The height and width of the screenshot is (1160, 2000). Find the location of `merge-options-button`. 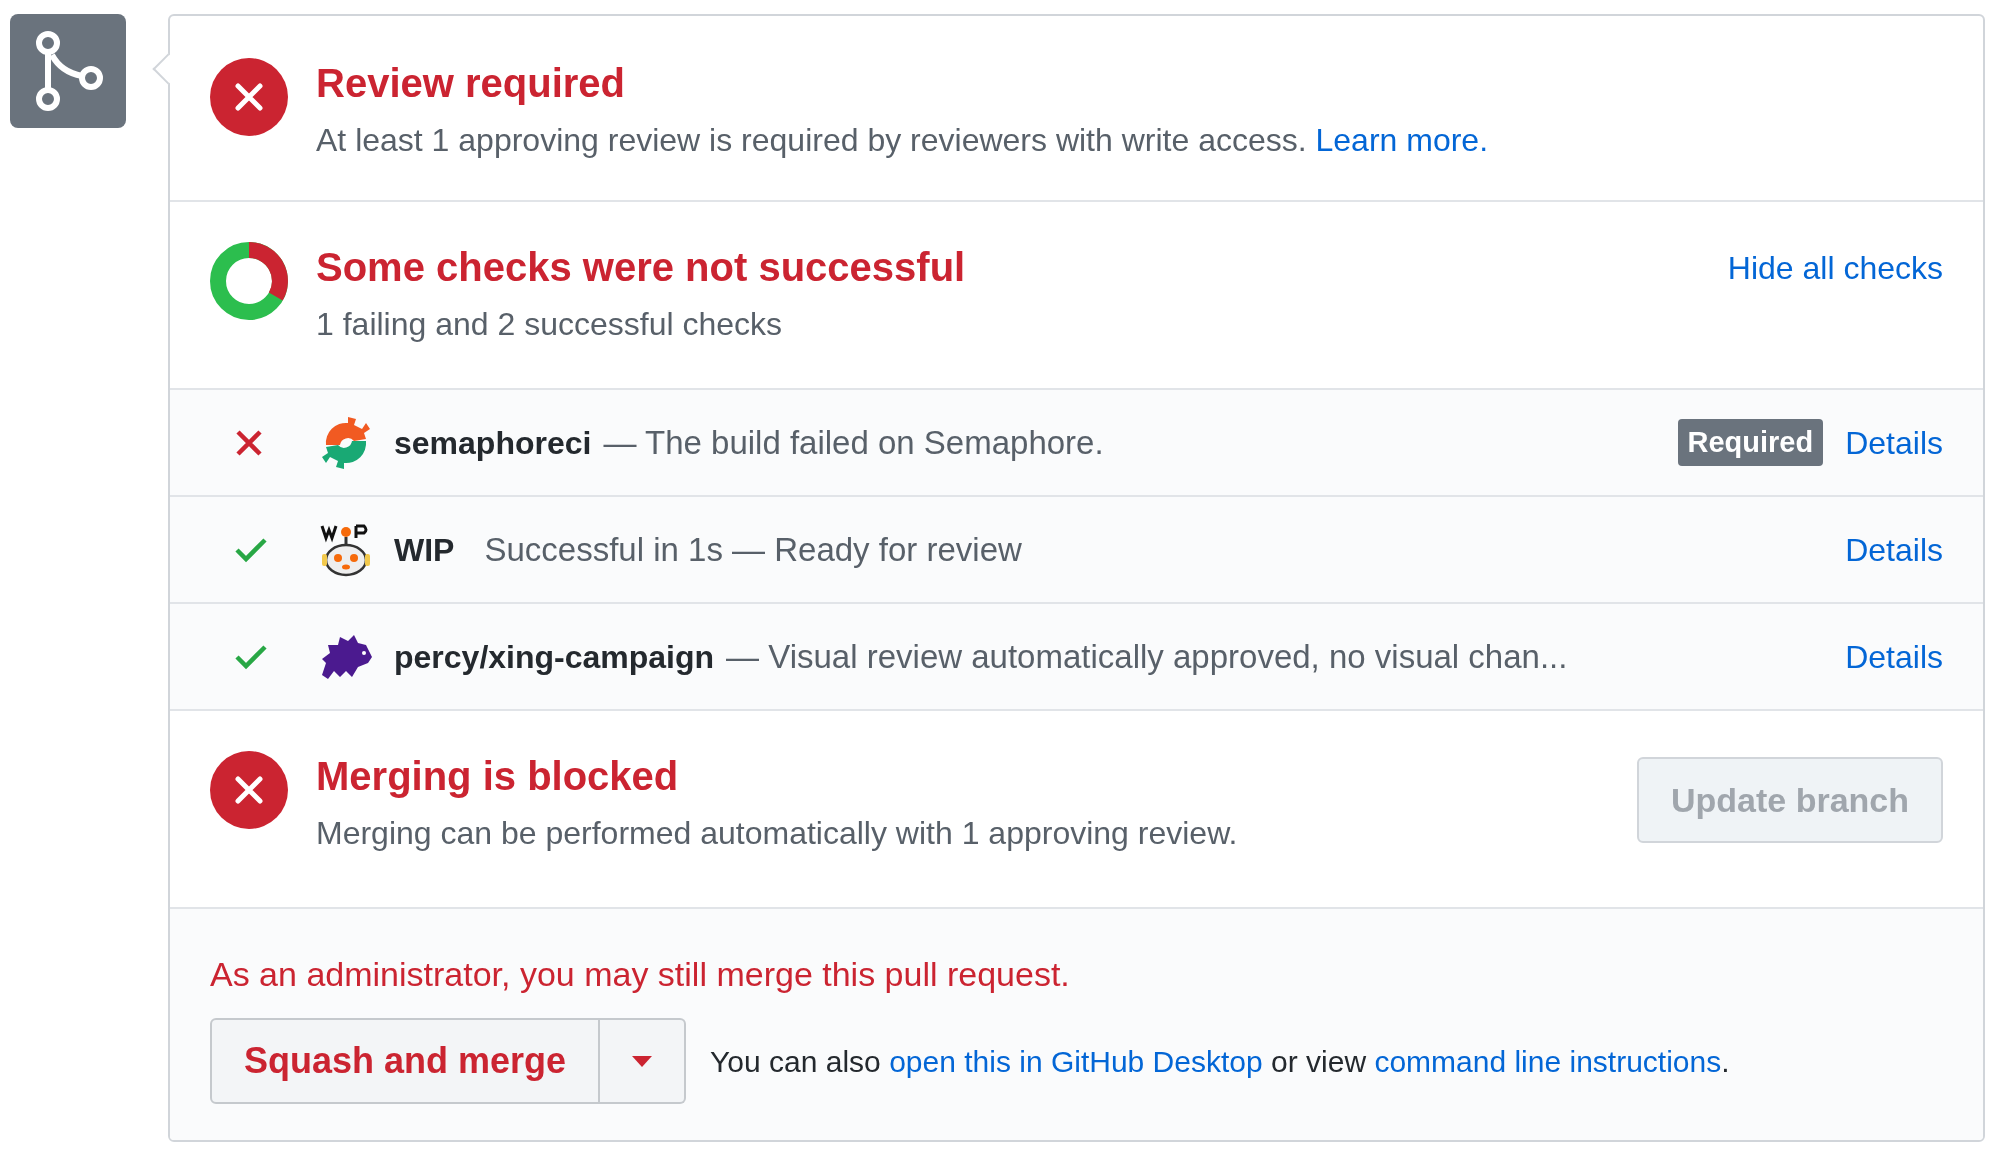

merge-options-button is located at coordinates (643, 1061).